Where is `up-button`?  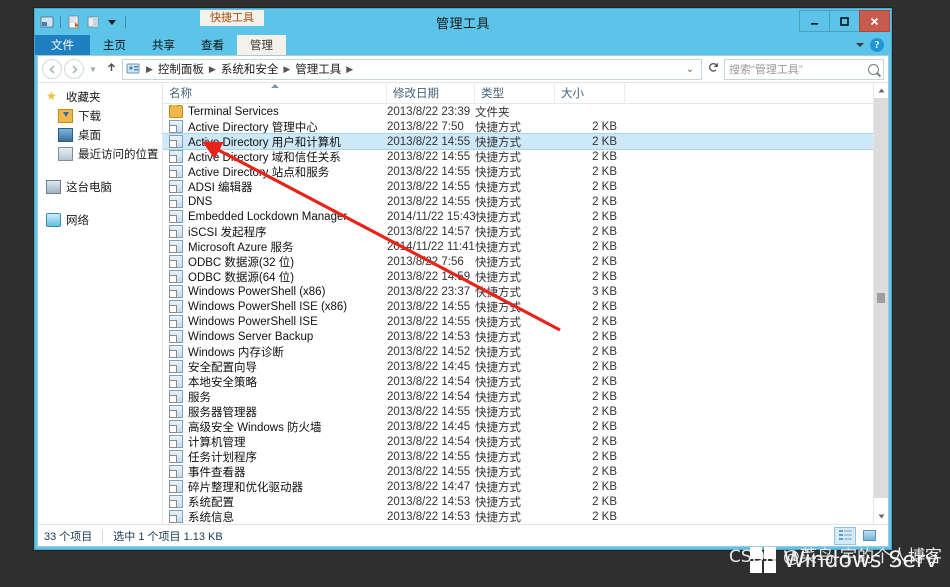
up-button is located at coordinates (111, 69).